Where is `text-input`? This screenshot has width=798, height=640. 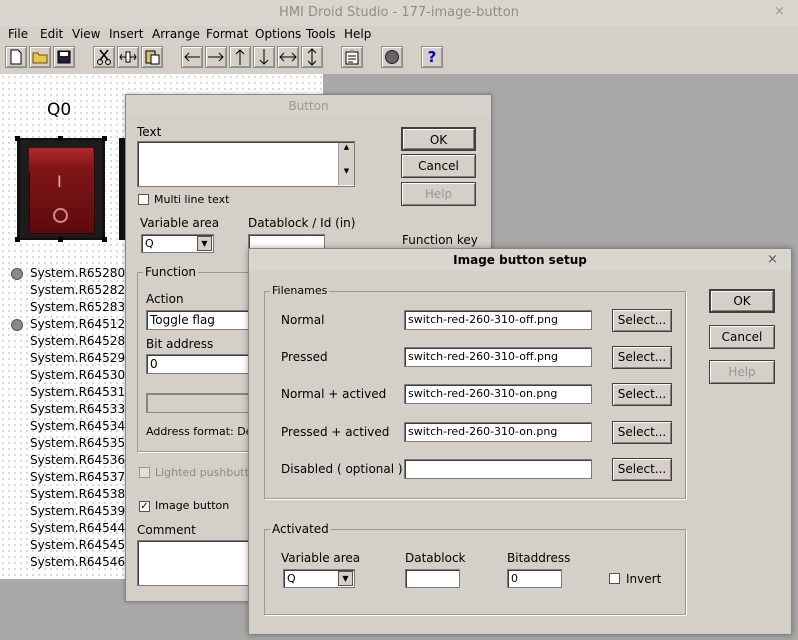
text-input is located at coordinates (246, 164).